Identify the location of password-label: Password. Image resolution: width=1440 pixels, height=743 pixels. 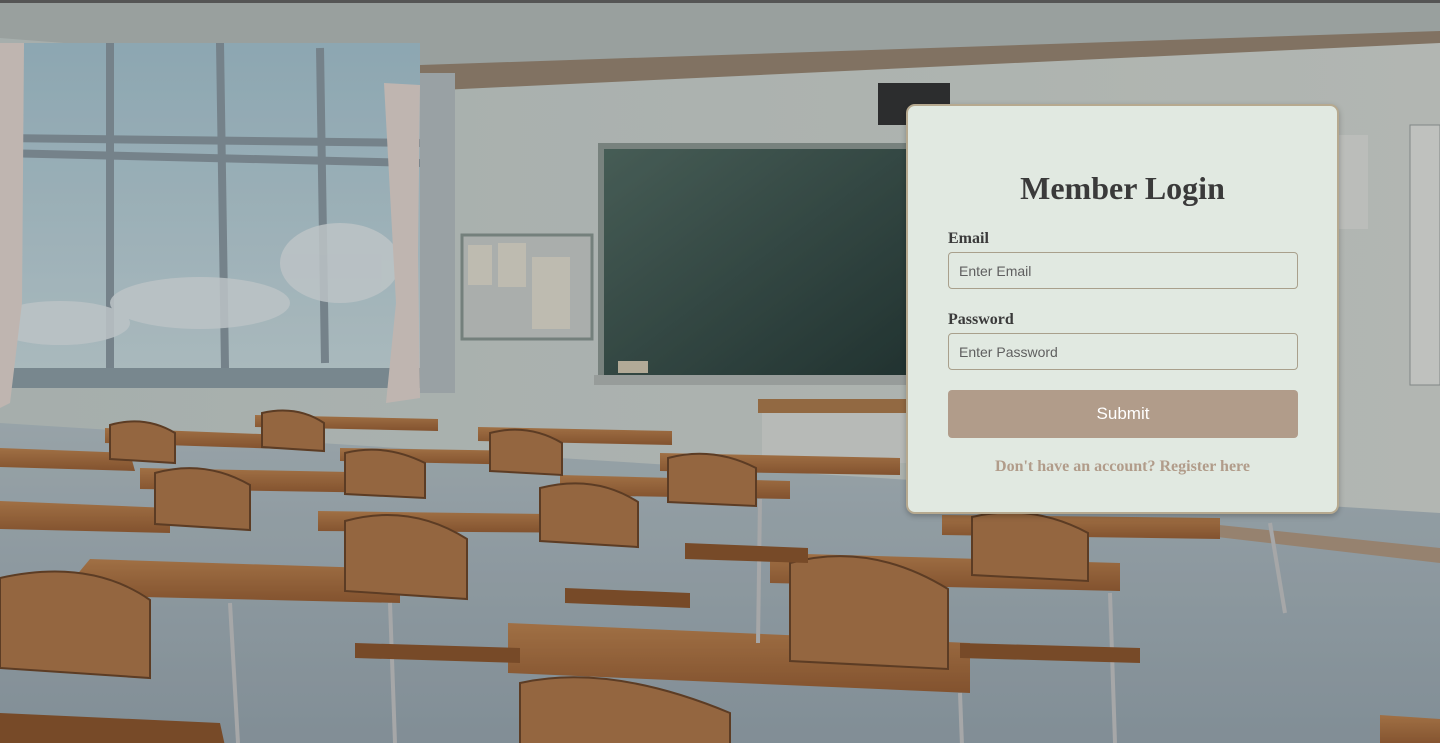
(981, 319).